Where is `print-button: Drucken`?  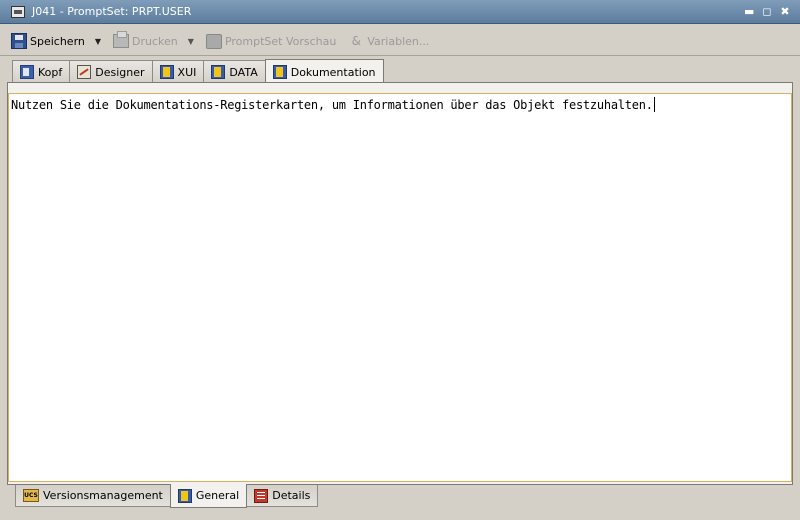 print-button: Drucken is located at coordinates (145, 41).